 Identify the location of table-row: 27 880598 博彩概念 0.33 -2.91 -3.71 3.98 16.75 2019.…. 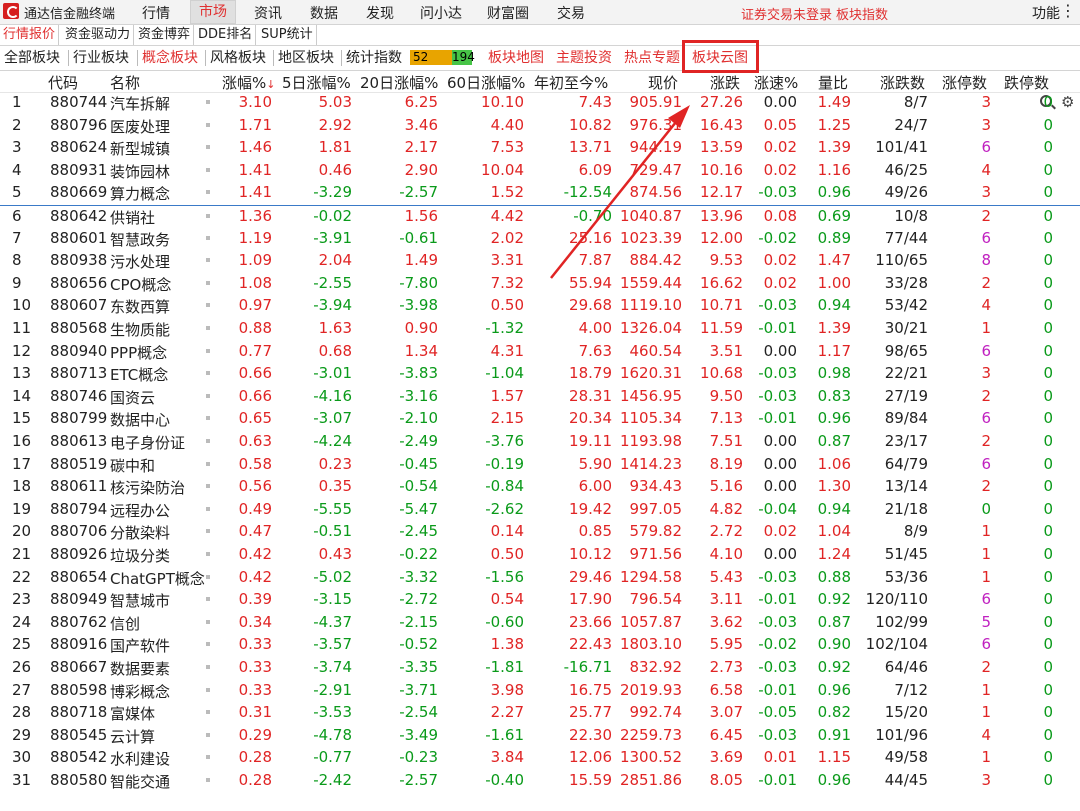
(540, 691).